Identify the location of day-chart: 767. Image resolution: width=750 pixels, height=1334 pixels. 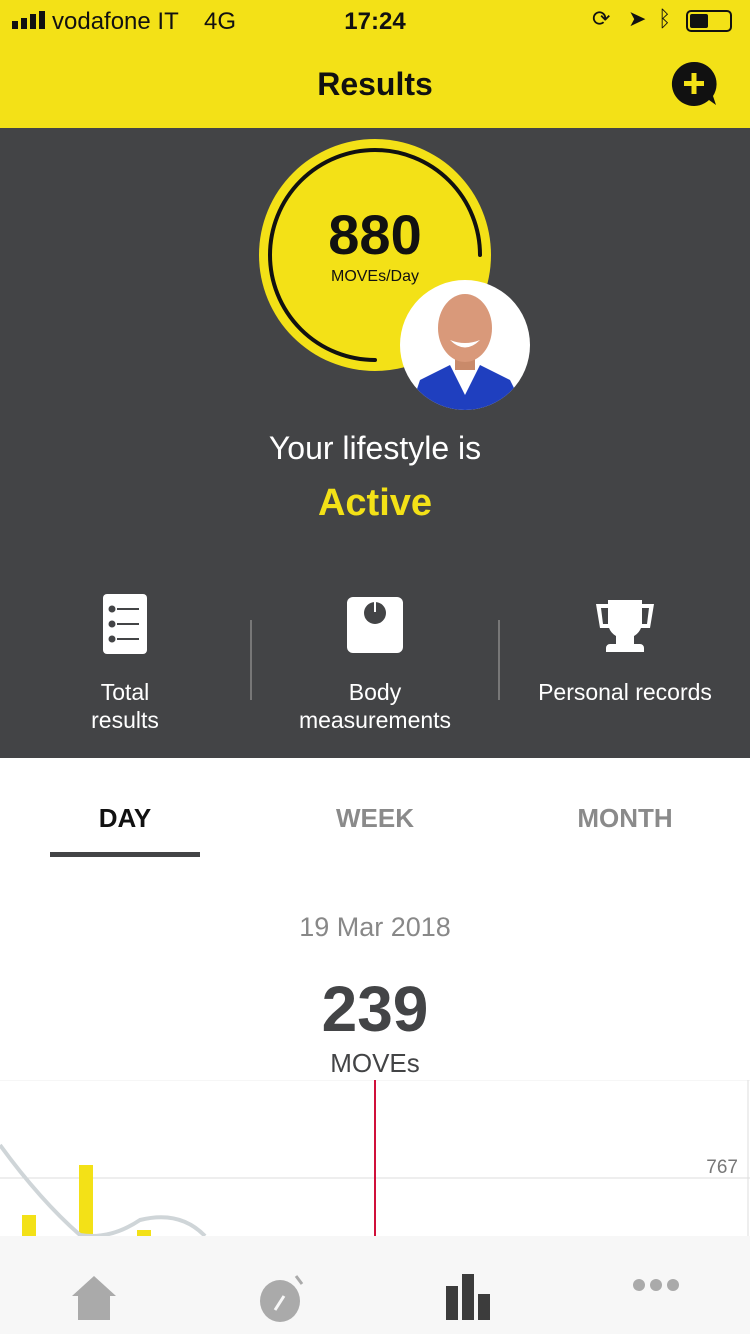
(375, 1158).